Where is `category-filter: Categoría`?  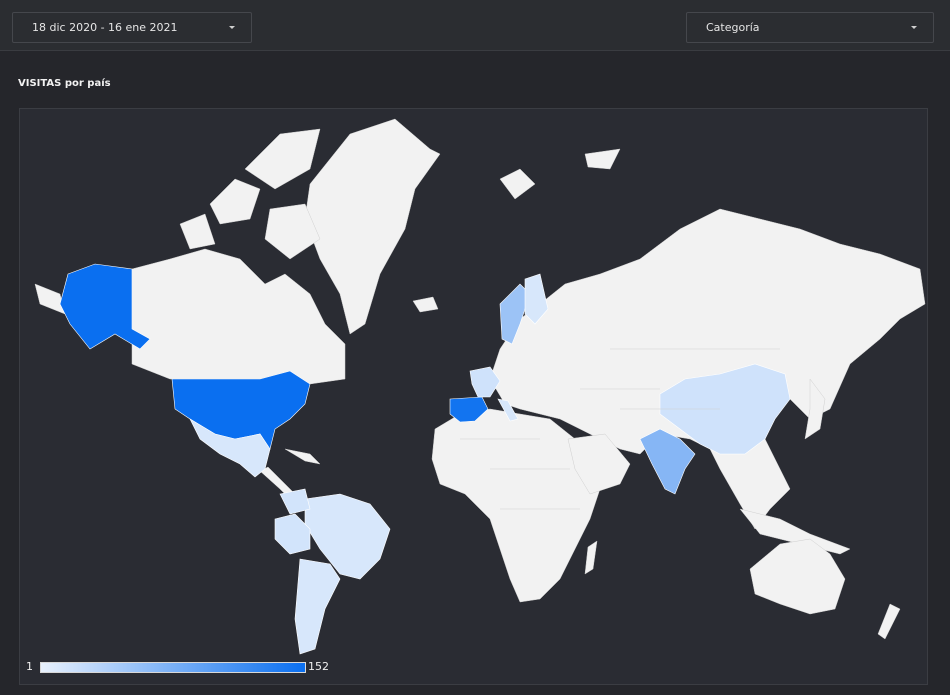
category-filter: Categoría is located at coordinates (810, 27).